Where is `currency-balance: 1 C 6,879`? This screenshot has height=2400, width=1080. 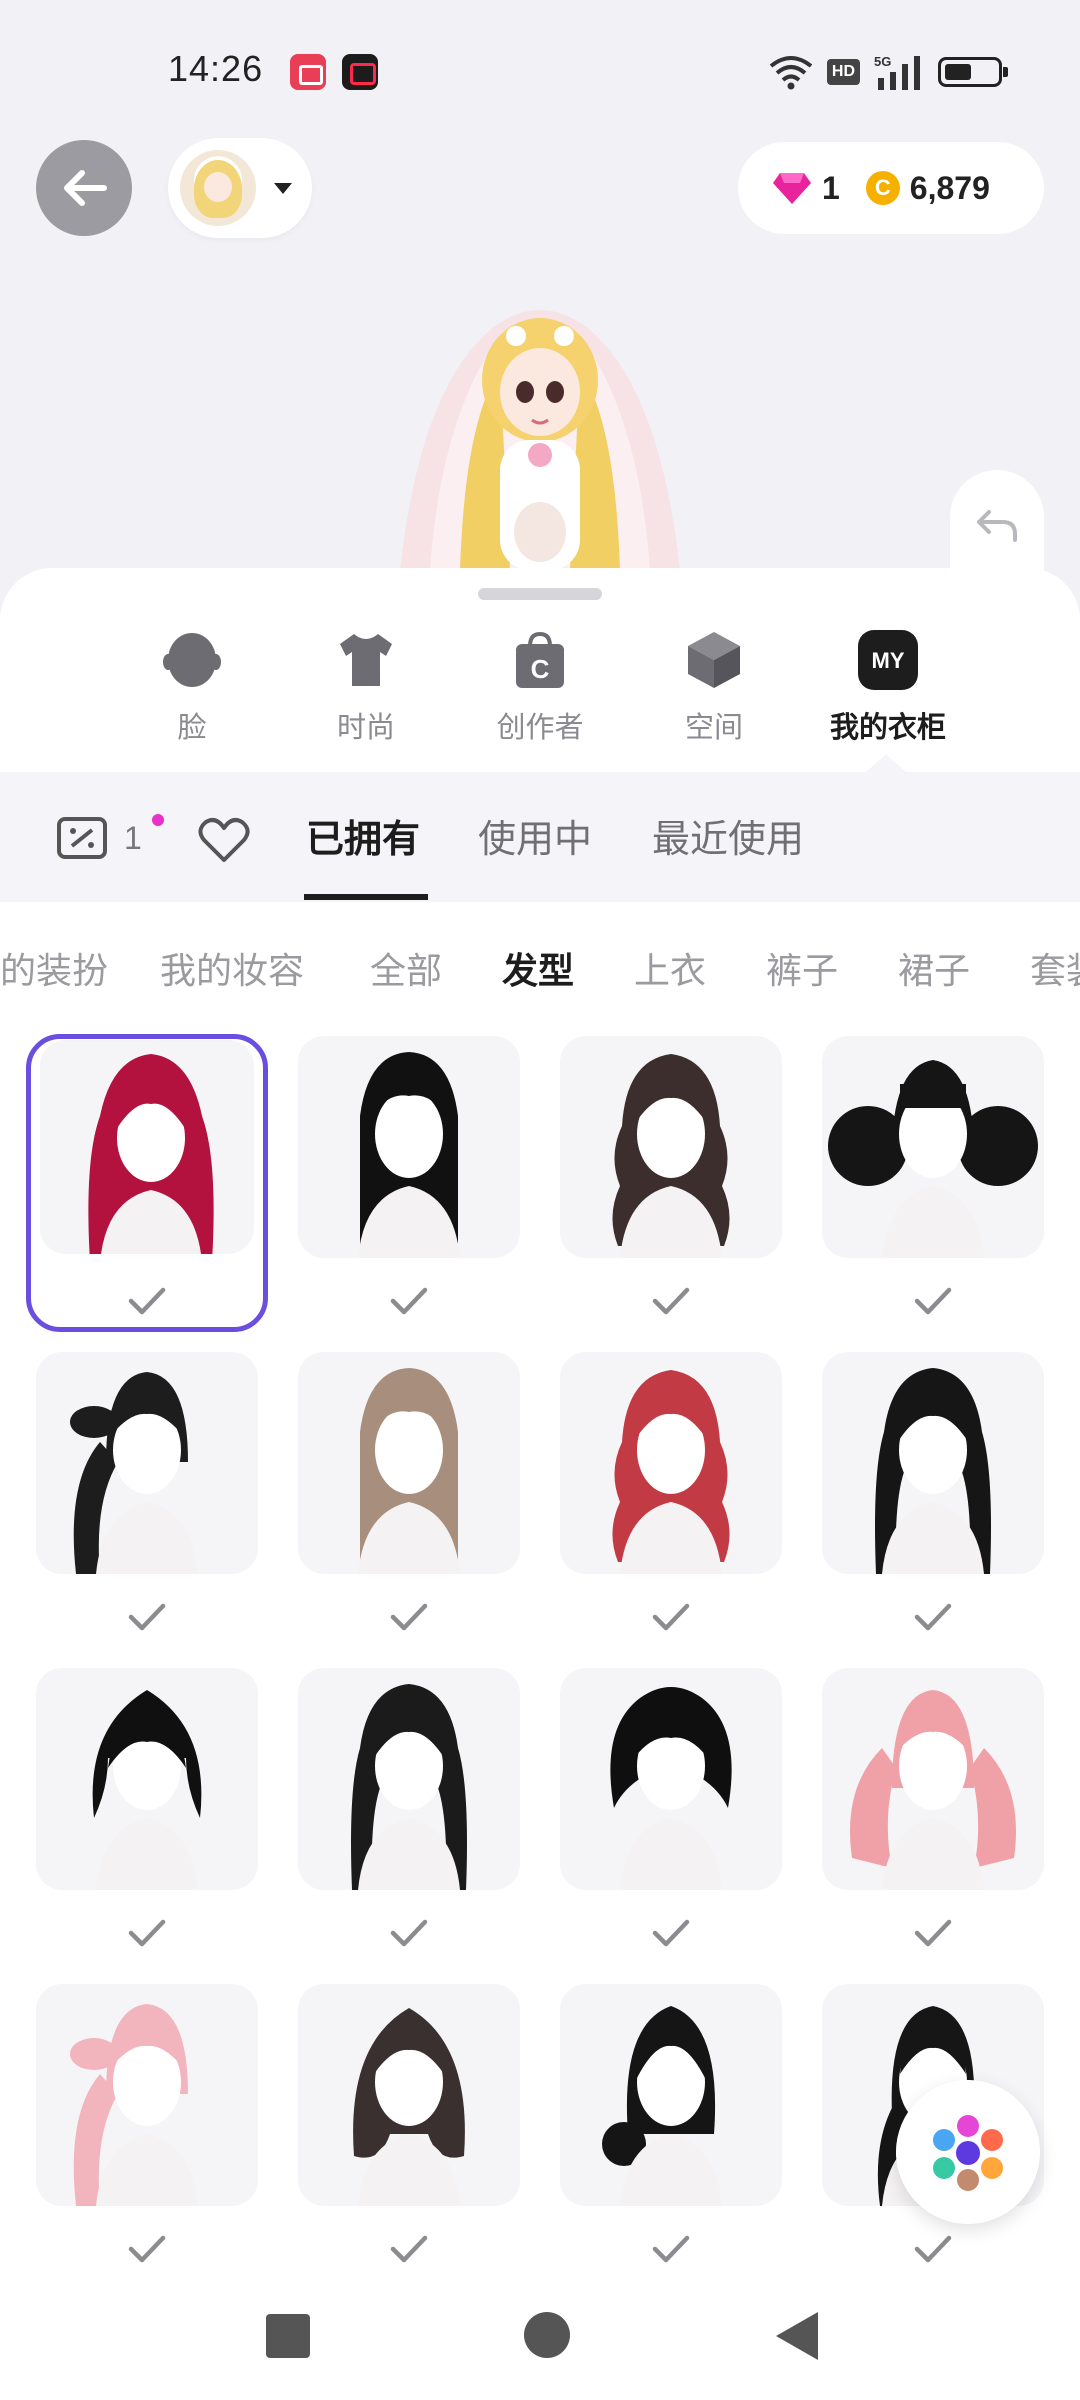 currency-balance: 1 C 6,879 is located at coordinates (891, 188).